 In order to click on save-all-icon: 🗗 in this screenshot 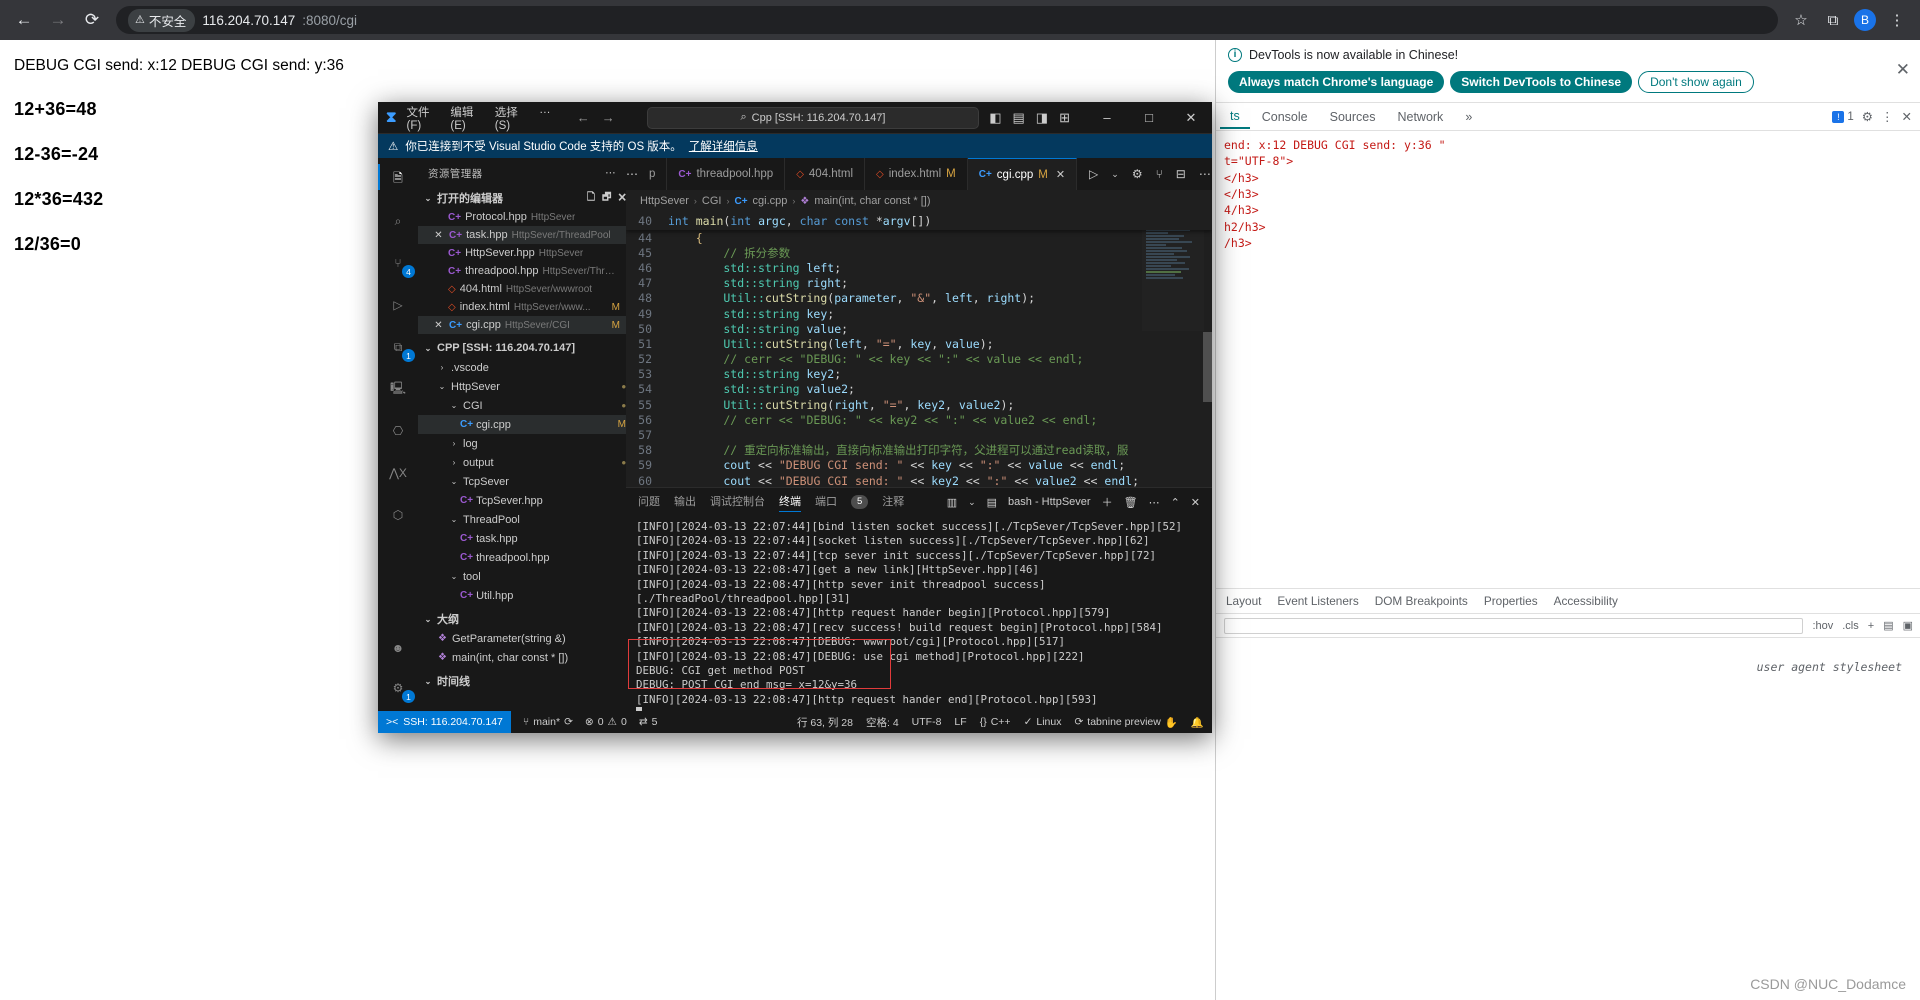, I will do `click(606, 198)`.